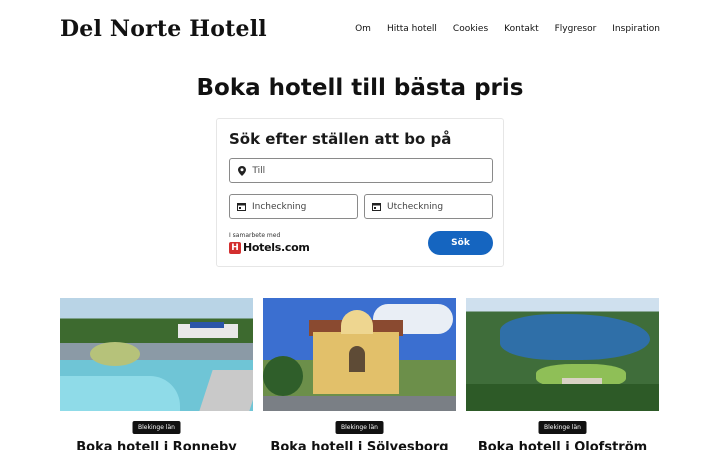 This screenshot has width=720, height=450. I want to click on ronneby-photo, so click(156, 354).